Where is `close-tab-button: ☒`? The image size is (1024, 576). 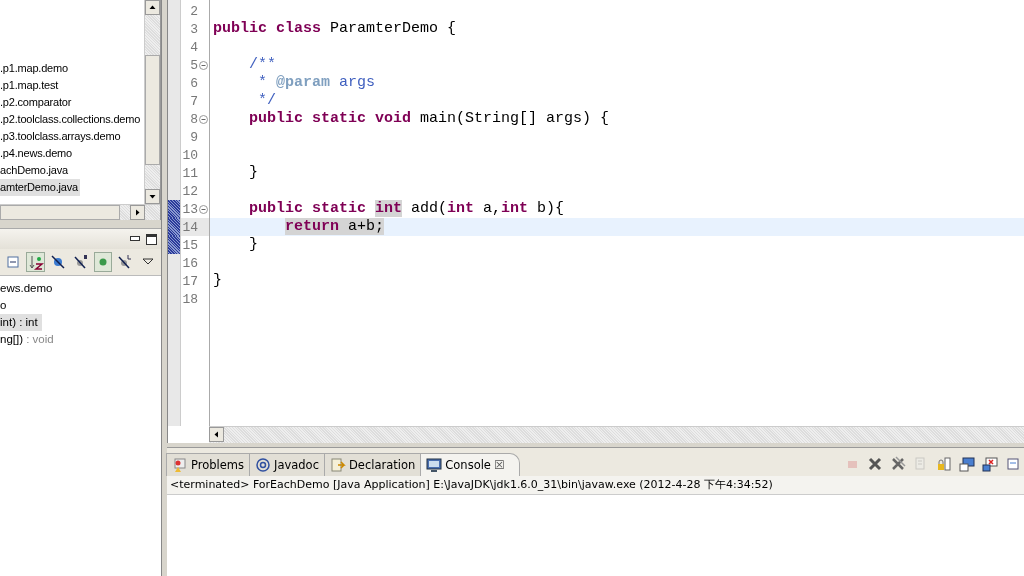
close-tab-button: ☒ is located at coordinates (499, 465).